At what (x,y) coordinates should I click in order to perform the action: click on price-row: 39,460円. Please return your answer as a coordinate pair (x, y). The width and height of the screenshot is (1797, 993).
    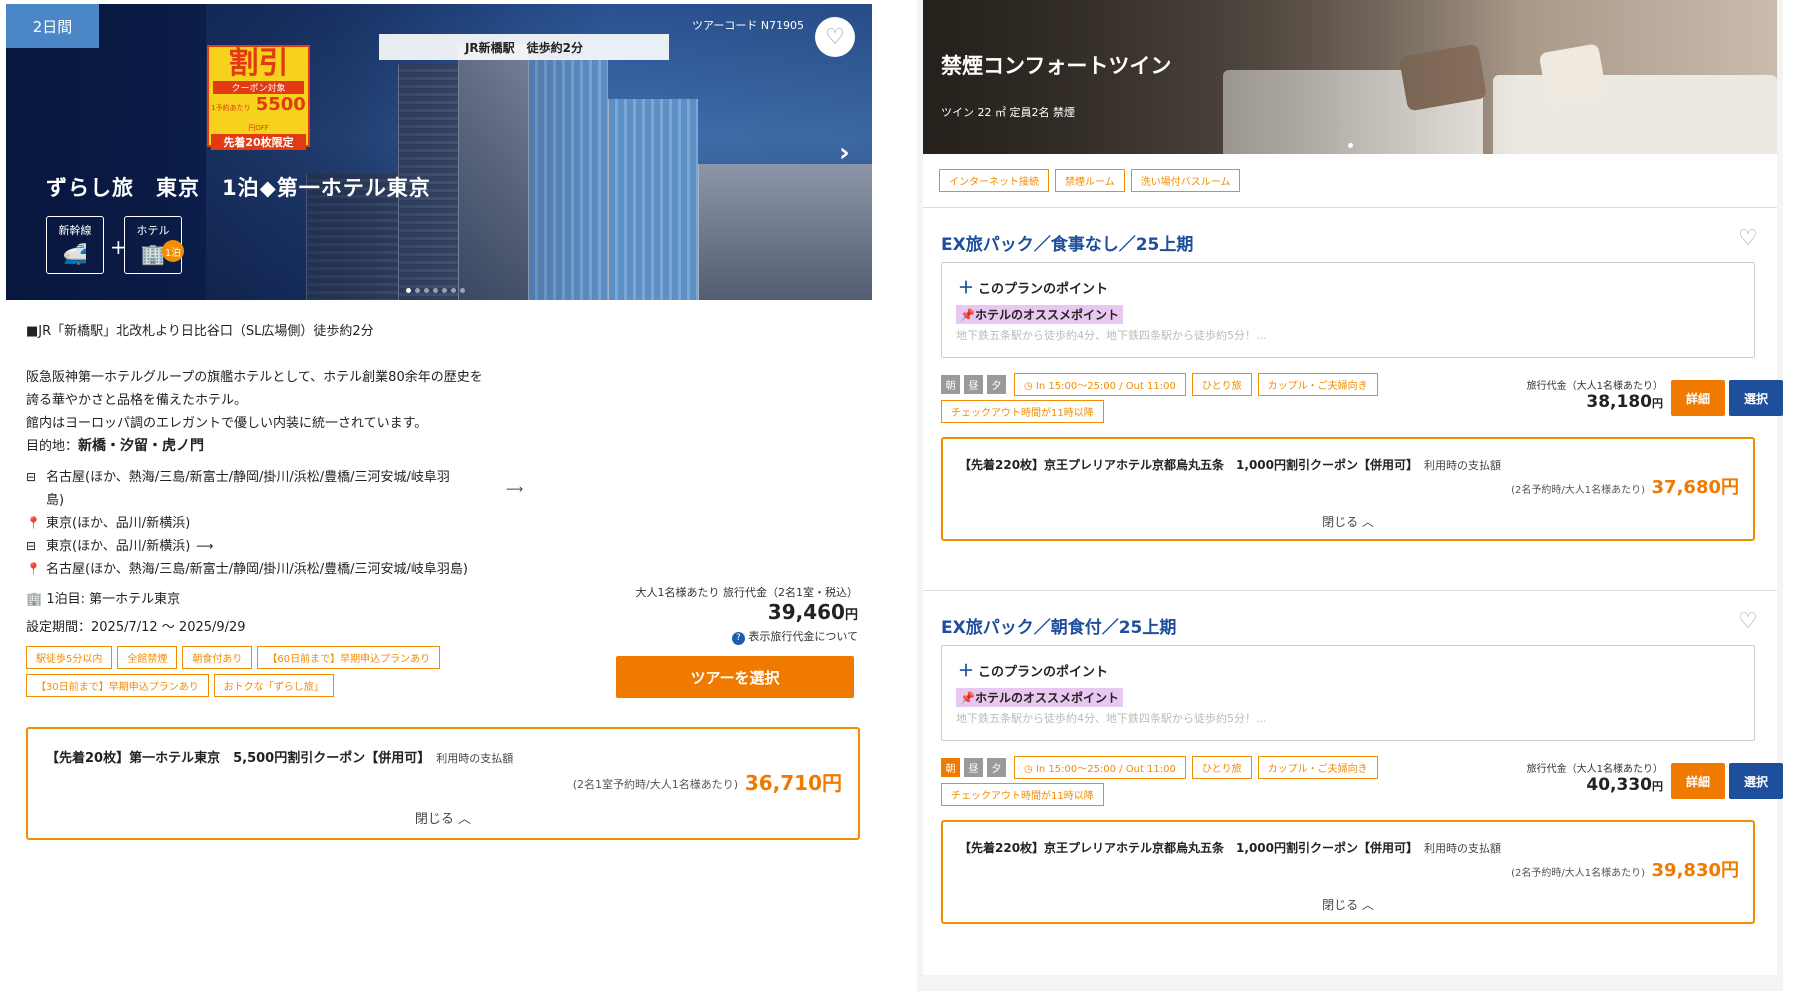
    Looking at the image, I should click on (725, 612).